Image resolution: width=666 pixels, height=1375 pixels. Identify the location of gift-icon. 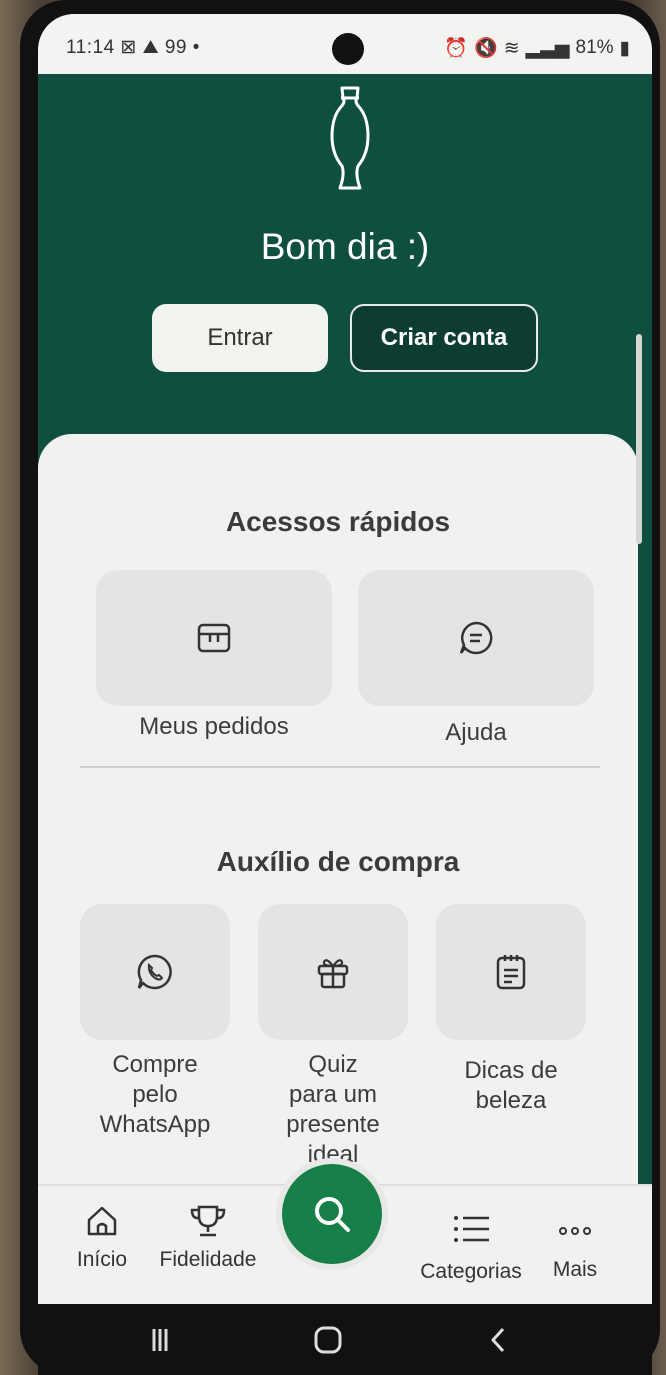
(333, 974).